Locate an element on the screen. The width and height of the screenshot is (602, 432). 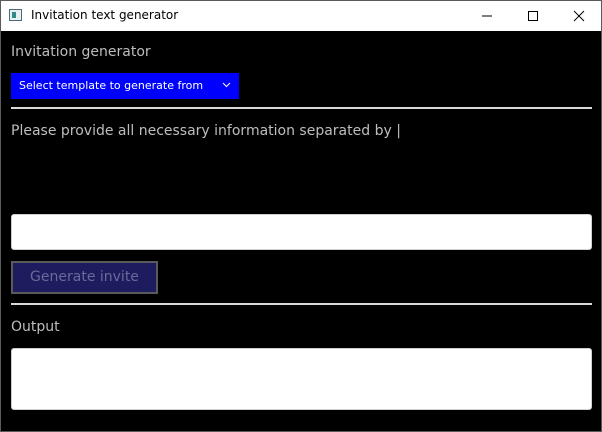
chevron-down-icon is located at coordinates (226, 85).